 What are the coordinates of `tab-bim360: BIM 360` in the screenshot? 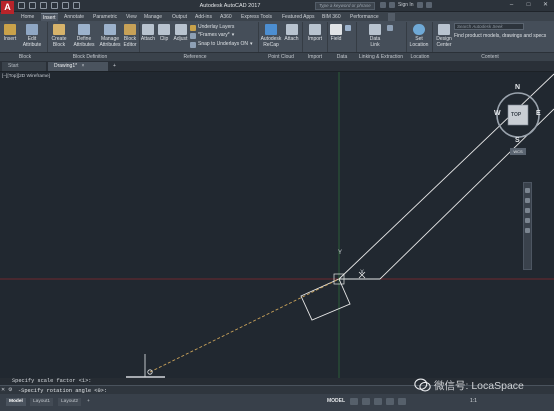 It's located at (331, 17).